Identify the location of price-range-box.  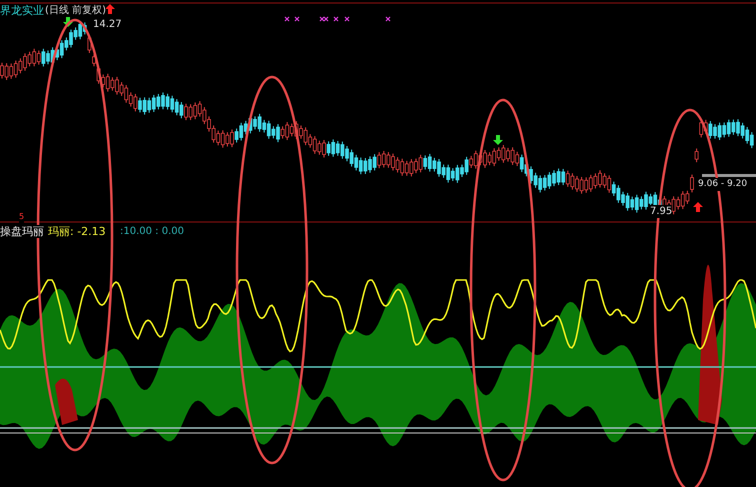
(729, 175).